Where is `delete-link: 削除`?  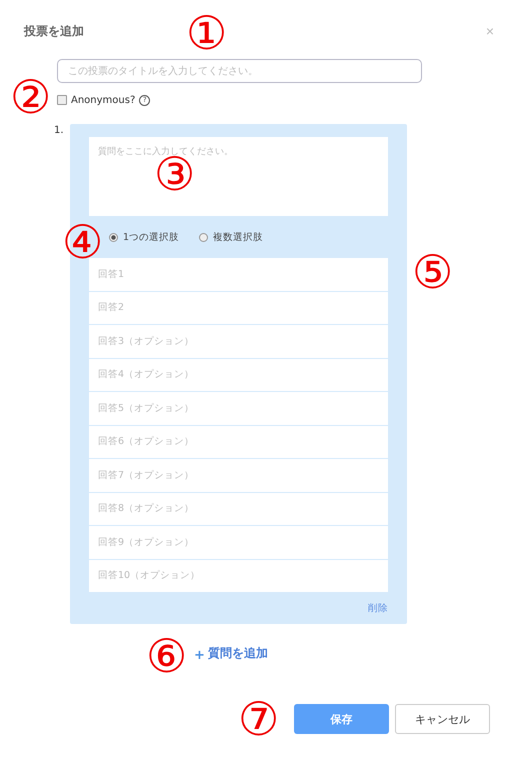 delete-link: 削除 is located at coordinates (378, 609).